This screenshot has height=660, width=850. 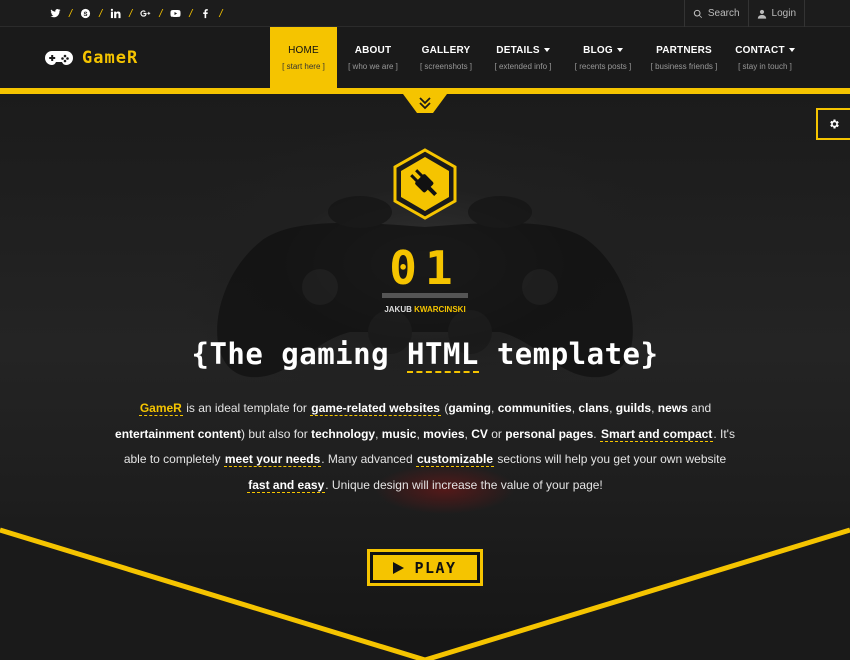 What do you see at coordinates (455, 459) in the screenshot?
I see `desc-keyword: customizable` at bounding box center [455, 459].